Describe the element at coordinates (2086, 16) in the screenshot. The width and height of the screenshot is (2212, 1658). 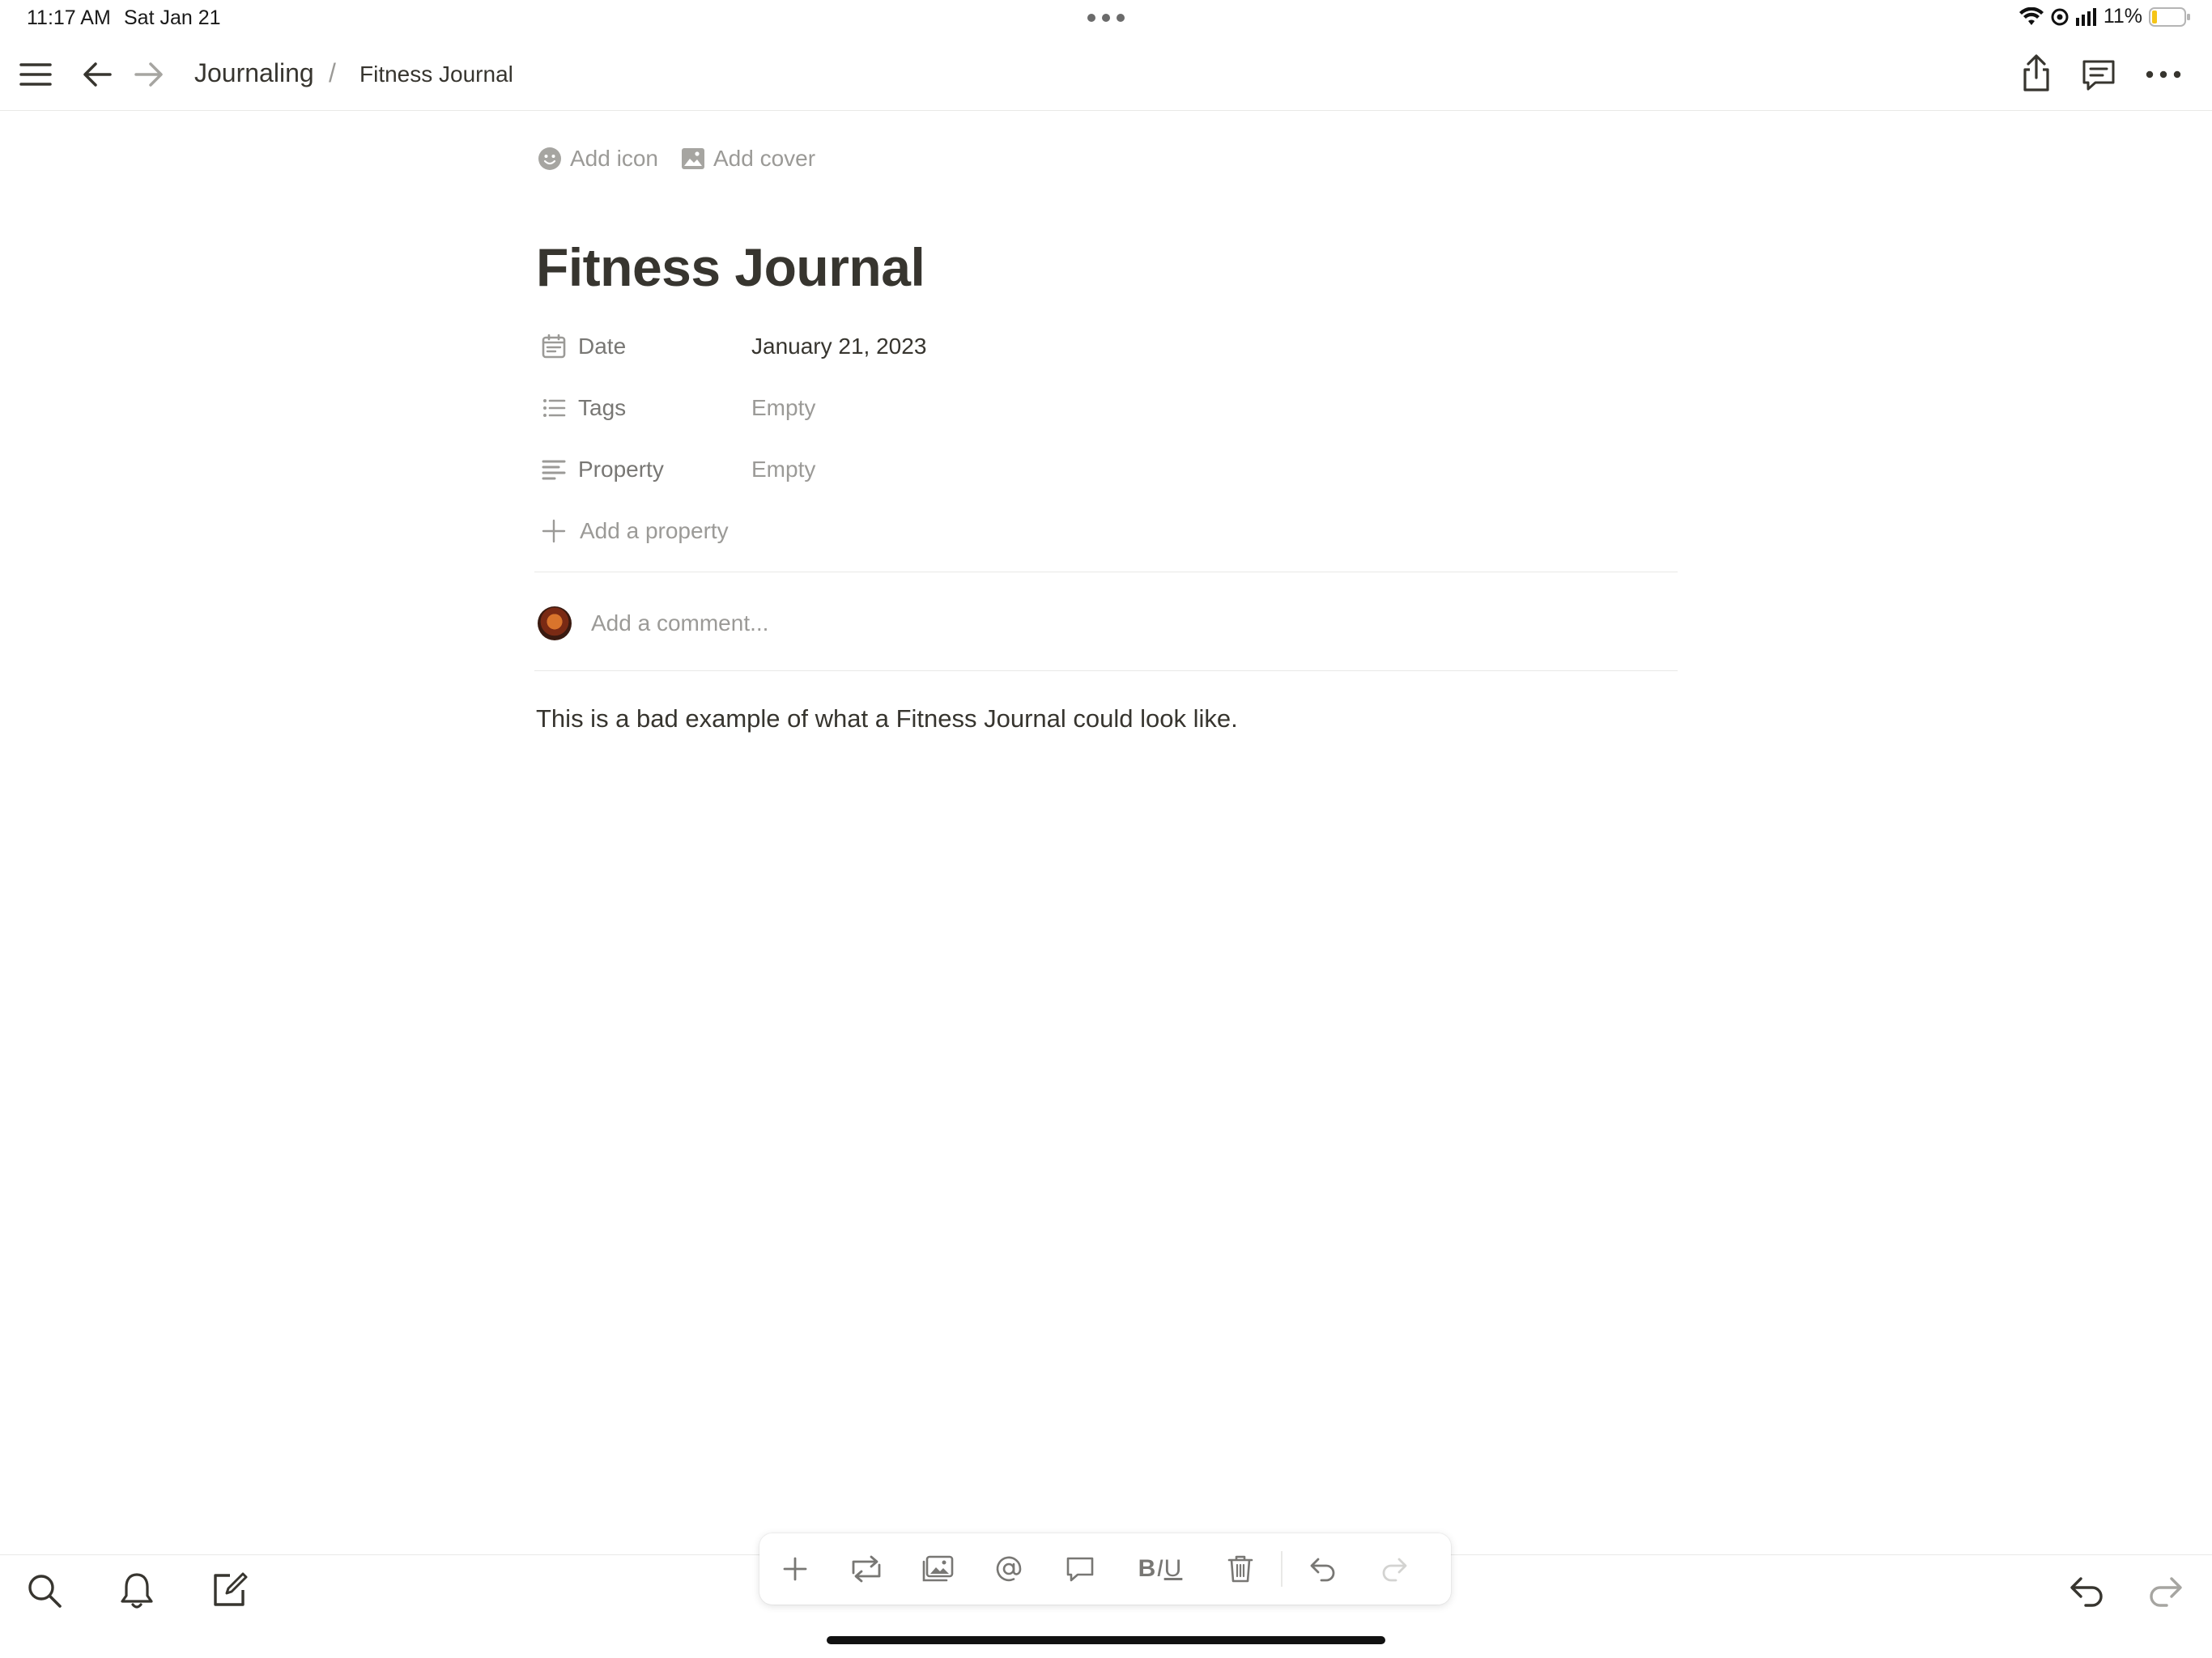
I see `signal-icon` at that location.